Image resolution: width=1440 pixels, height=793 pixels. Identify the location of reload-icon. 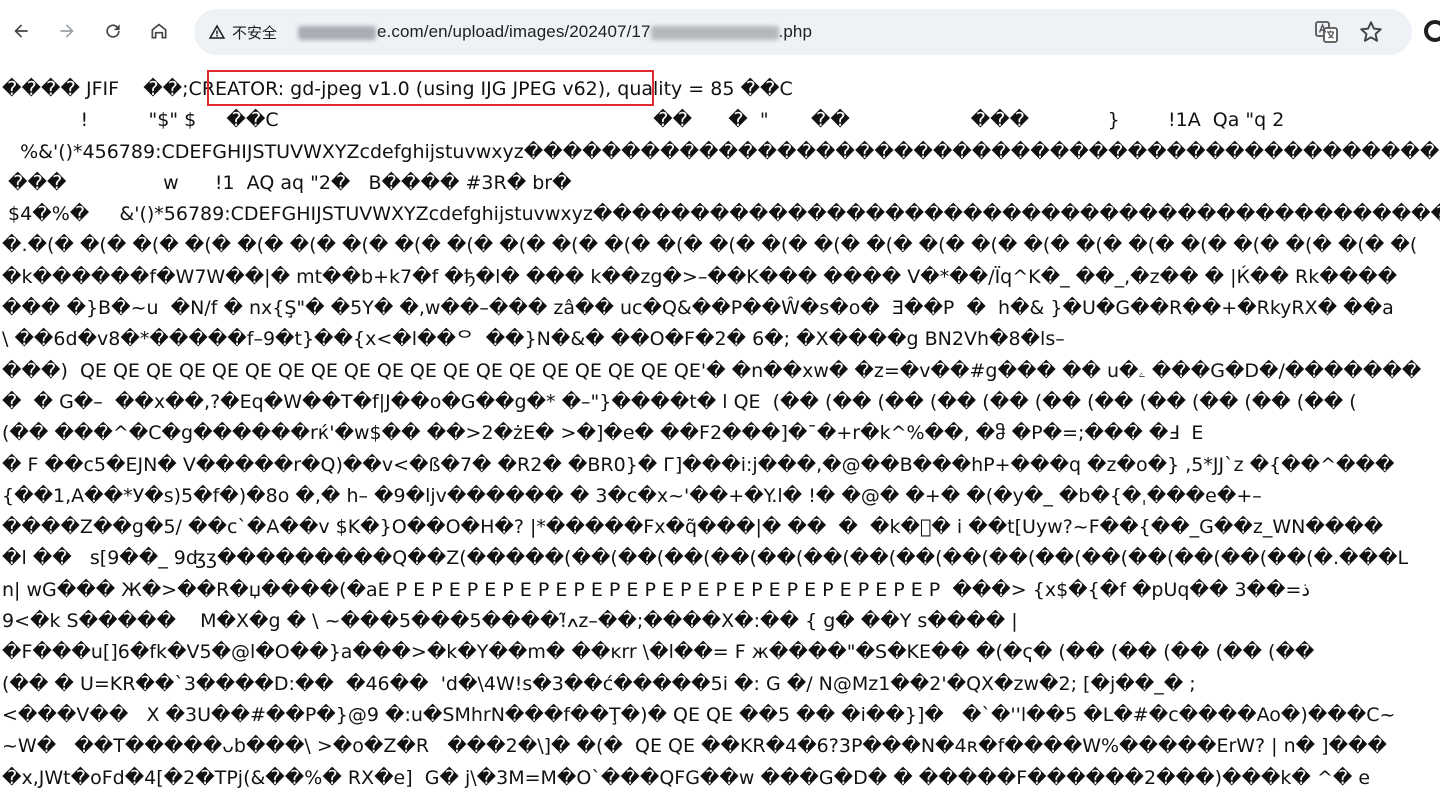
(113, 31).